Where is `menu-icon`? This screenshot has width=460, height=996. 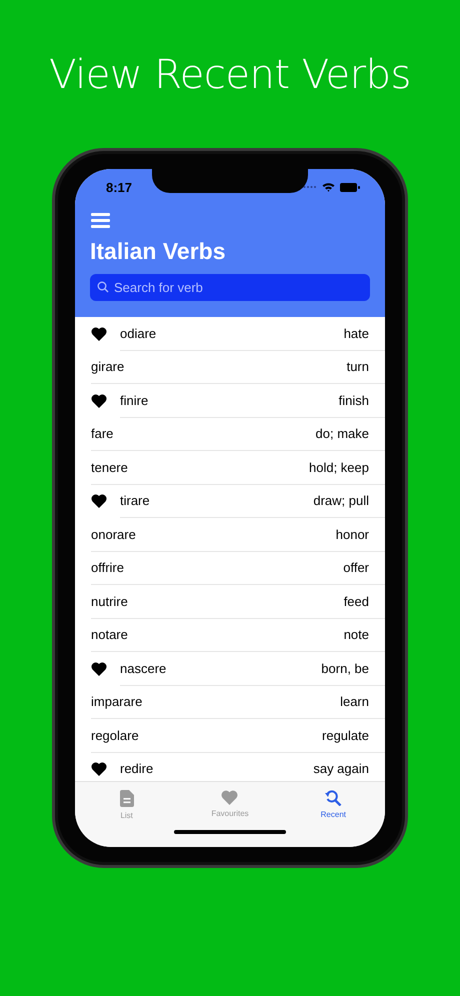
menu-icon is located at coordinates (100, 220).